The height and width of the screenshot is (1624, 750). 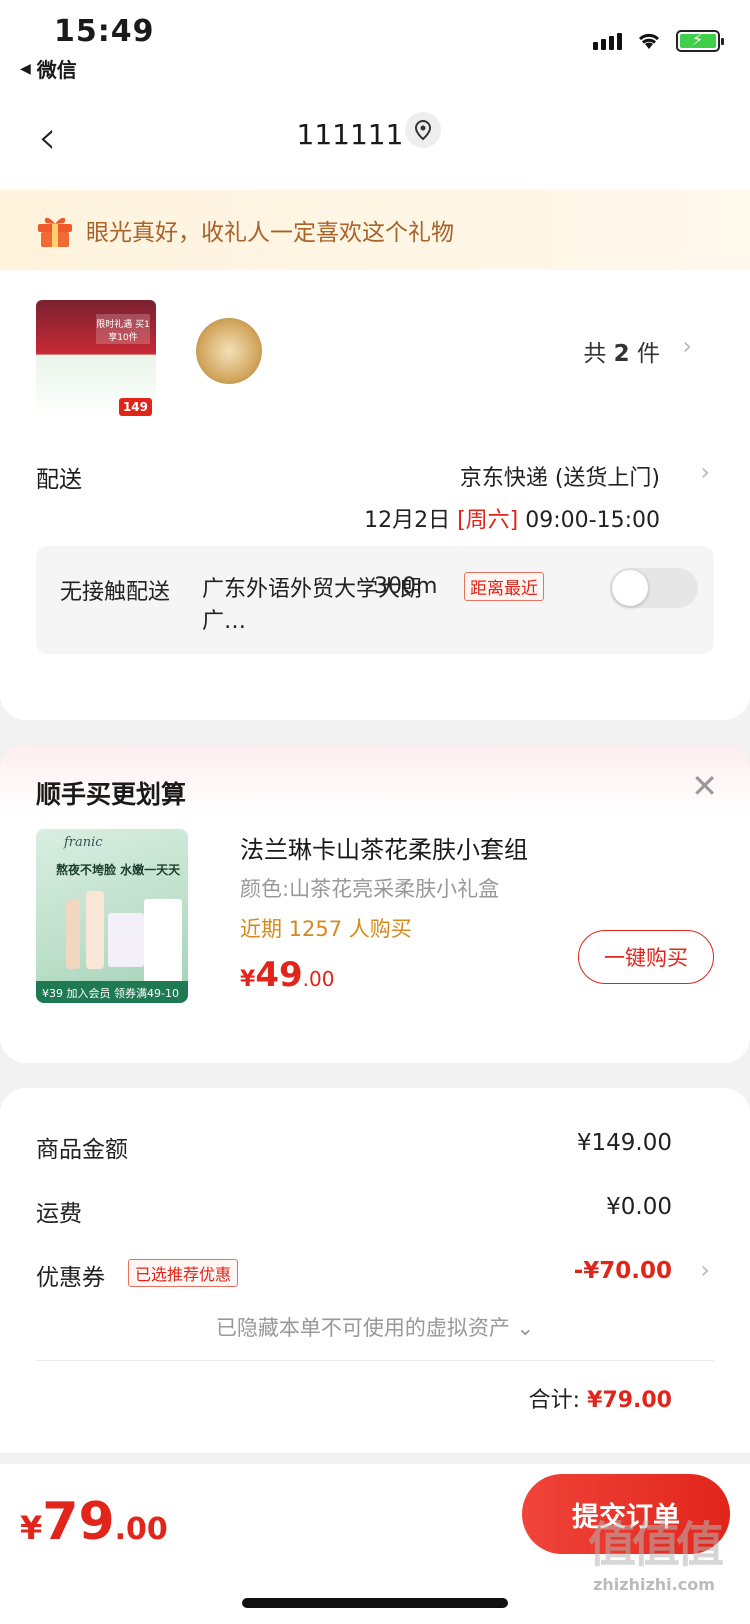 What do you see at coordinates (370, 889) in the screenshot?
I see `upsell-product-variant: 颜色:山茶花亮采柔肤小礼盒` at bounding box center [370, 889].